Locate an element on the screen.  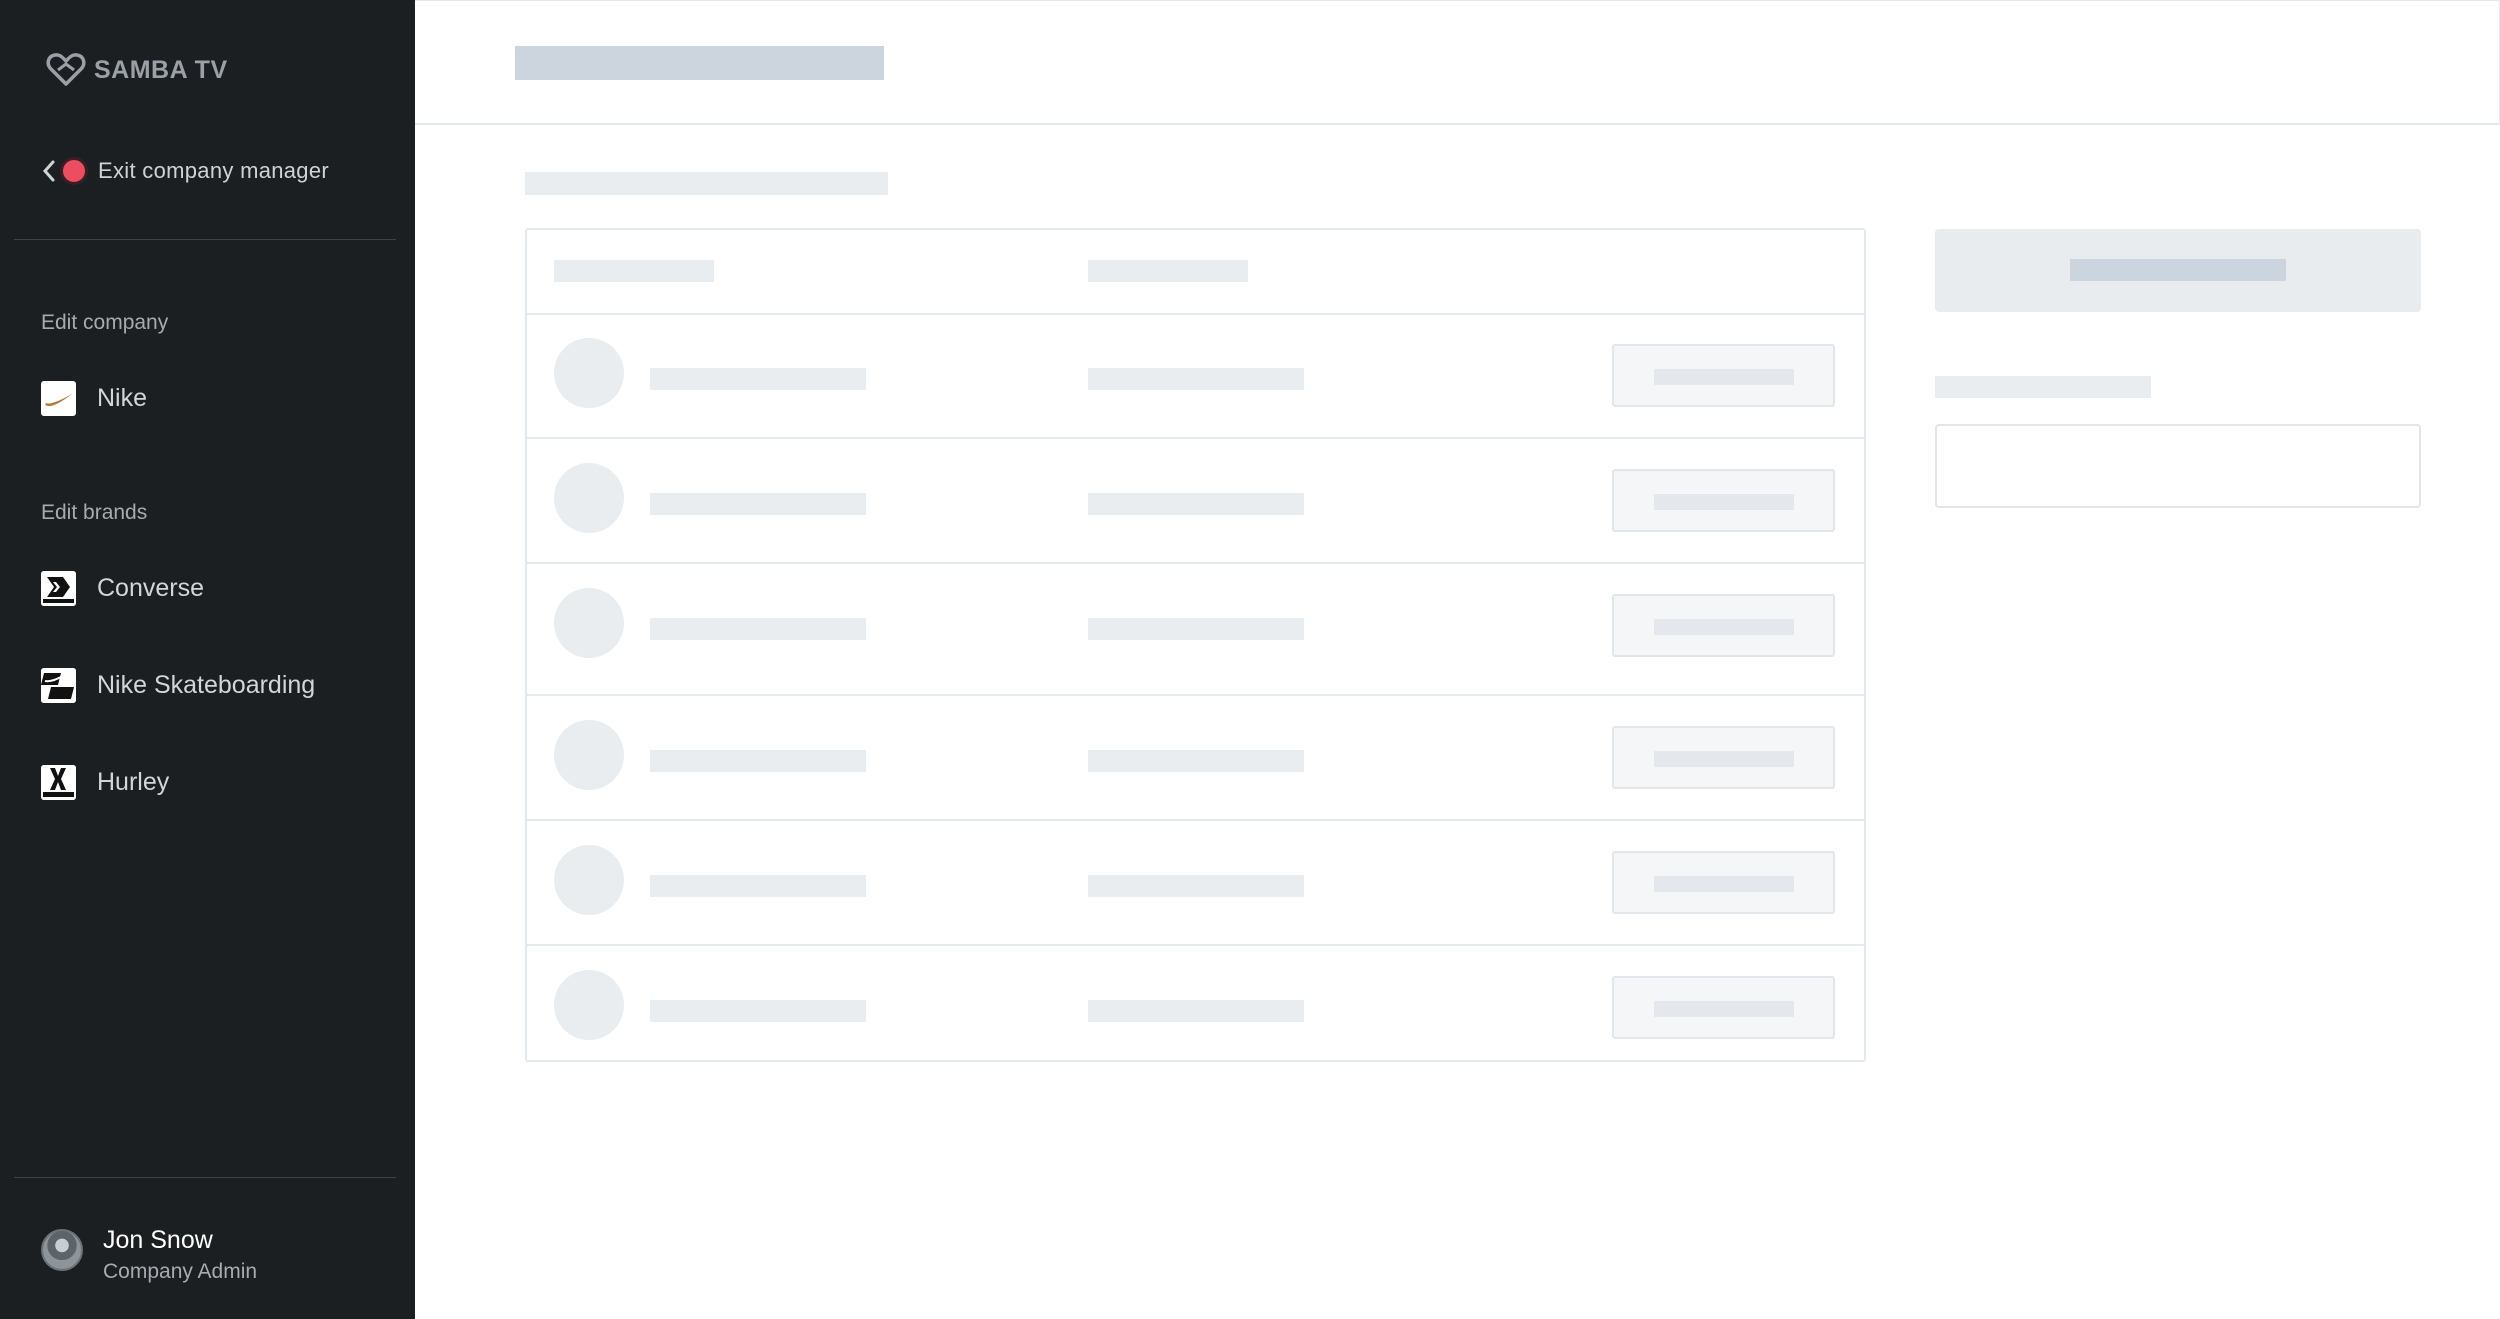
section-title-skeleton is located at coordinates (706, 183).